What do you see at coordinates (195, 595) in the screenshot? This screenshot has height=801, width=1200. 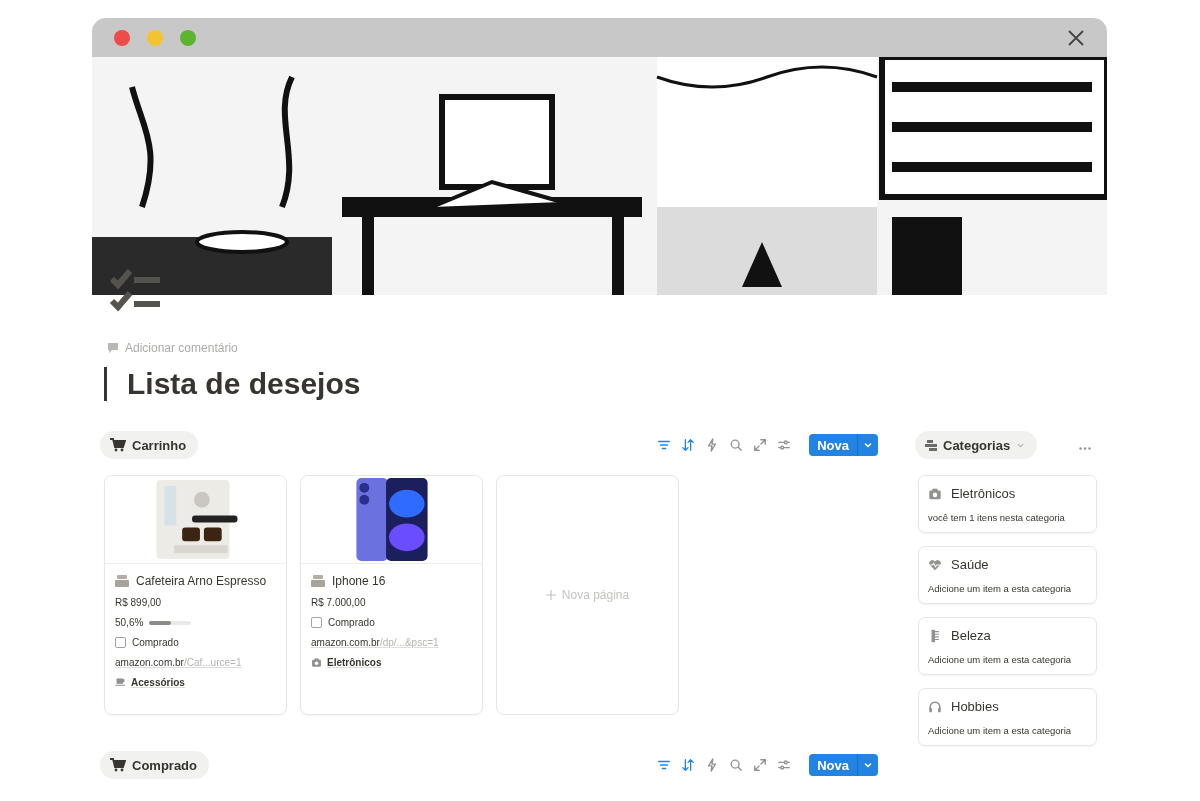 I see `product-card: Cafeteira Arno Espresso R$ 899,00 50,6% Comprado amazon.com.br/Caf...urce=1 Acessórios` at bounding box center [195, 595].